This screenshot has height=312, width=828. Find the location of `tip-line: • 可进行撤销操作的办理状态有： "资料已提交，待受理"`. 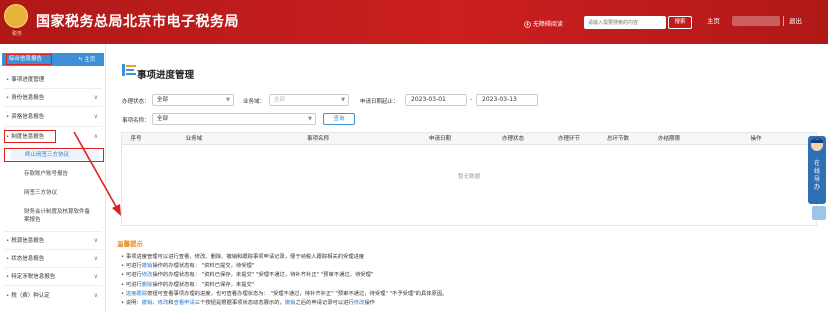

tip-line: • 可进行撤销操作的办理状态有： "资料已提交，待受理" is located at coordinates (187, 265).